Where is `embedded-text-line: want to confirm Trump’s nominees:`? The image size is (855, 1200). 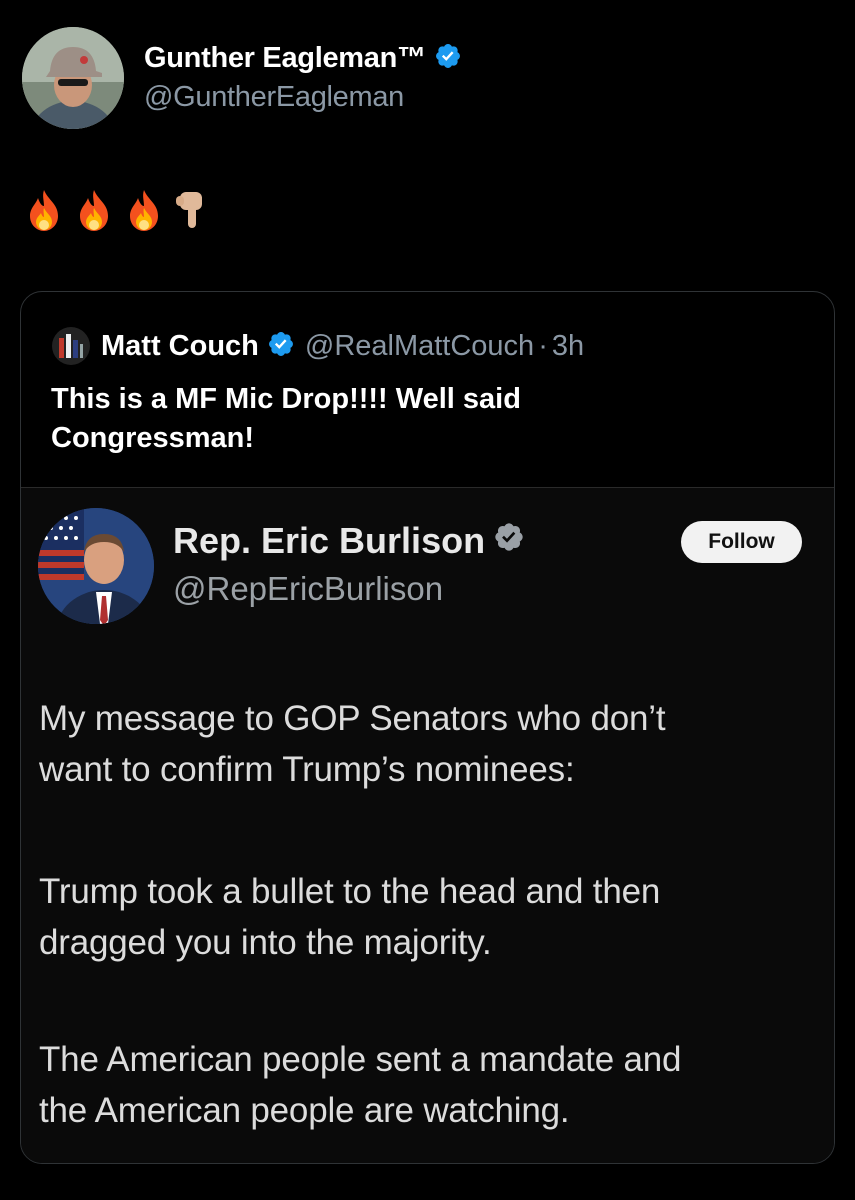 embedded-text-line: want to confirm Trump’s nominees: is located at coordinates (307, 769).